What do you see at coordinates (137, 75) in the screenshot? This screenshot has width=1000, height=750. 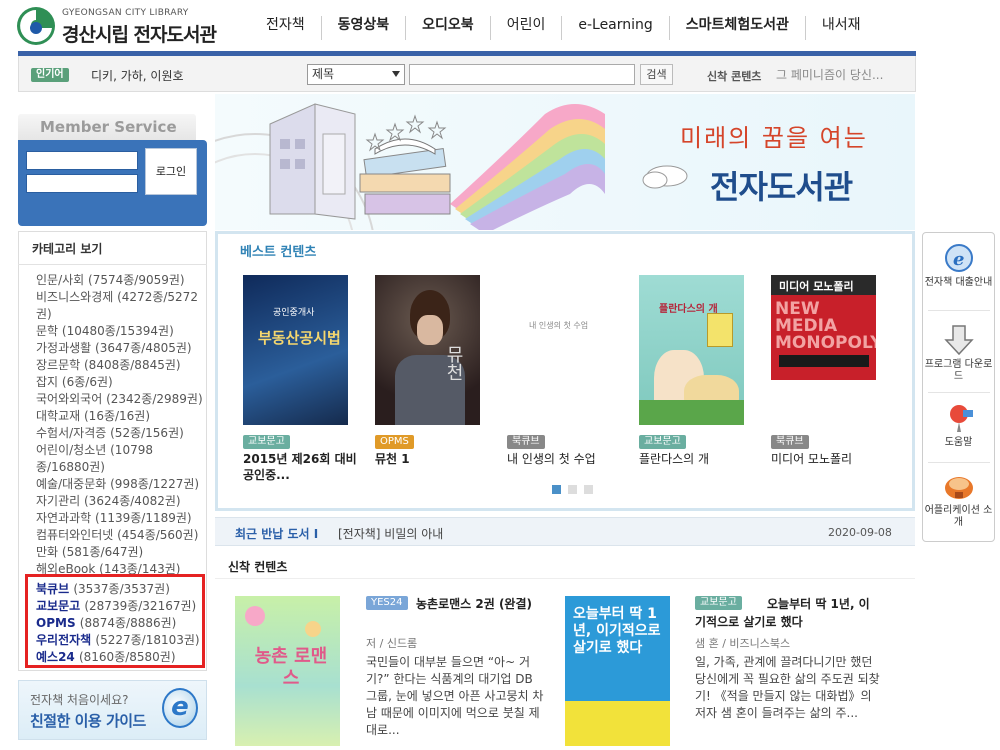 I see `popular-keywords: 디키, 가하, 이원호` at bounding box center [137, 75].